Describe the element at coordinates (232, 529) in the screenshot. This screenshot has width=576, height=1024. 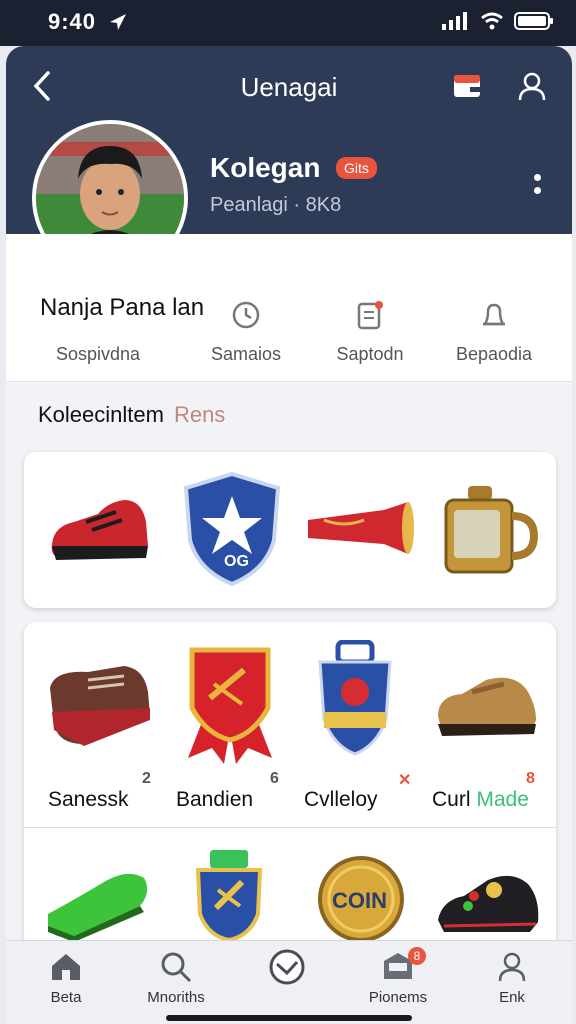
I see `shield-star-icon: OG` at that location.